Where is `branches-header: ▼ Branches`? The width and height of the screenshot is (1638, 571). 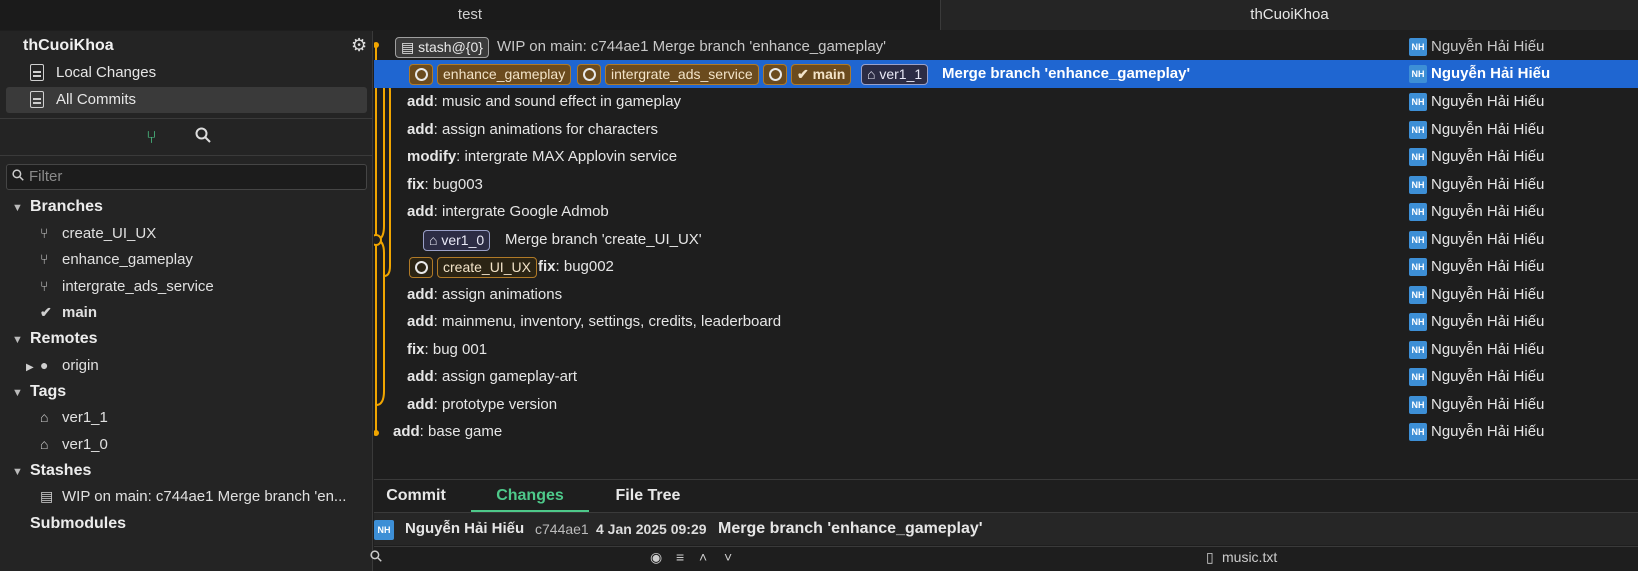
branches-header: ▼ Branches is located at coordinates (57, 207).